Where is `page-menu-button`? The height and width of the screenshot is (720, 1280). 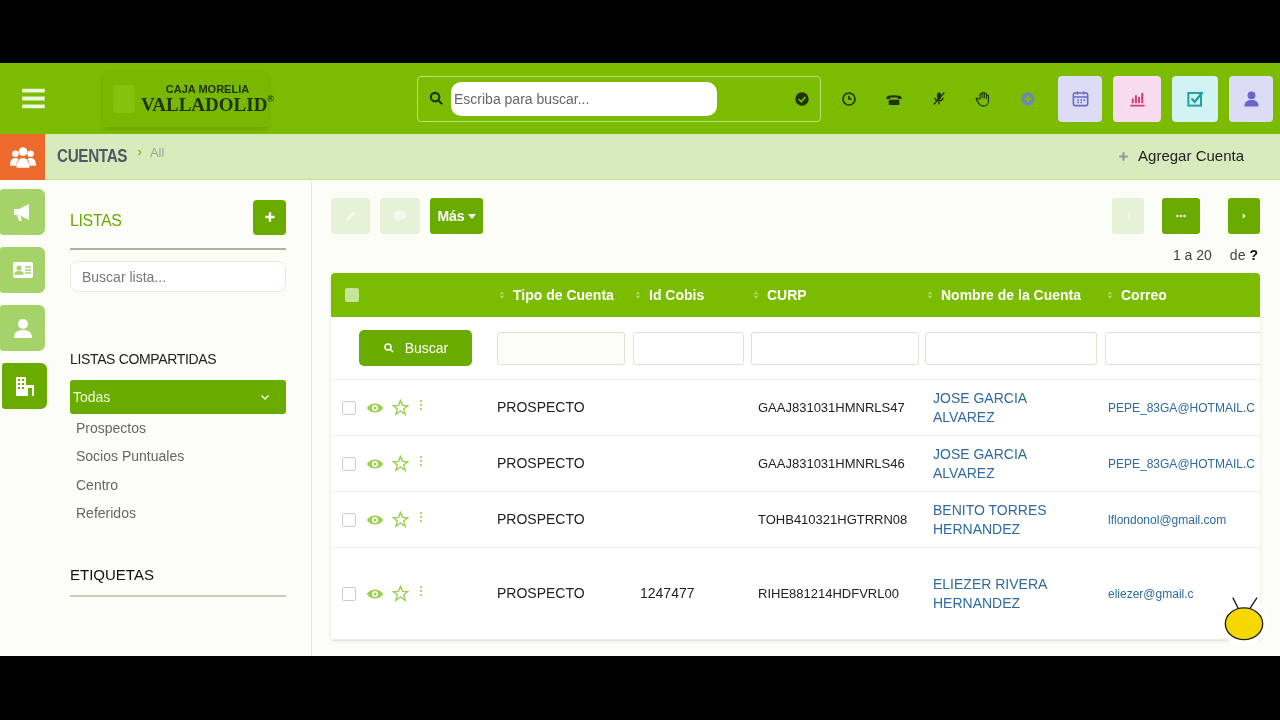
page-menu-button is located at coordinates (1181, 216).